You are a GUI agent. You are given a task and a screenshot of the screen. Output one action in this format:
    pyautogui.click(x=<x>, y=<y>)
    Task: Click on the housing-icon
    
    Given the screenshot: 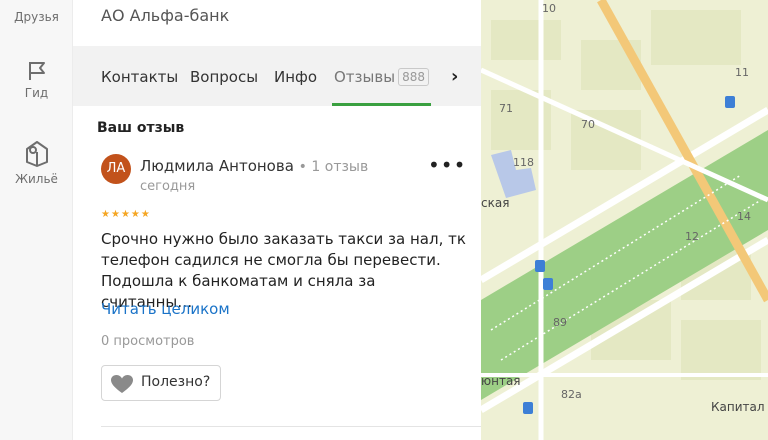 What is the action you would take?
    pyautogui.click(x=36, y=154)
    